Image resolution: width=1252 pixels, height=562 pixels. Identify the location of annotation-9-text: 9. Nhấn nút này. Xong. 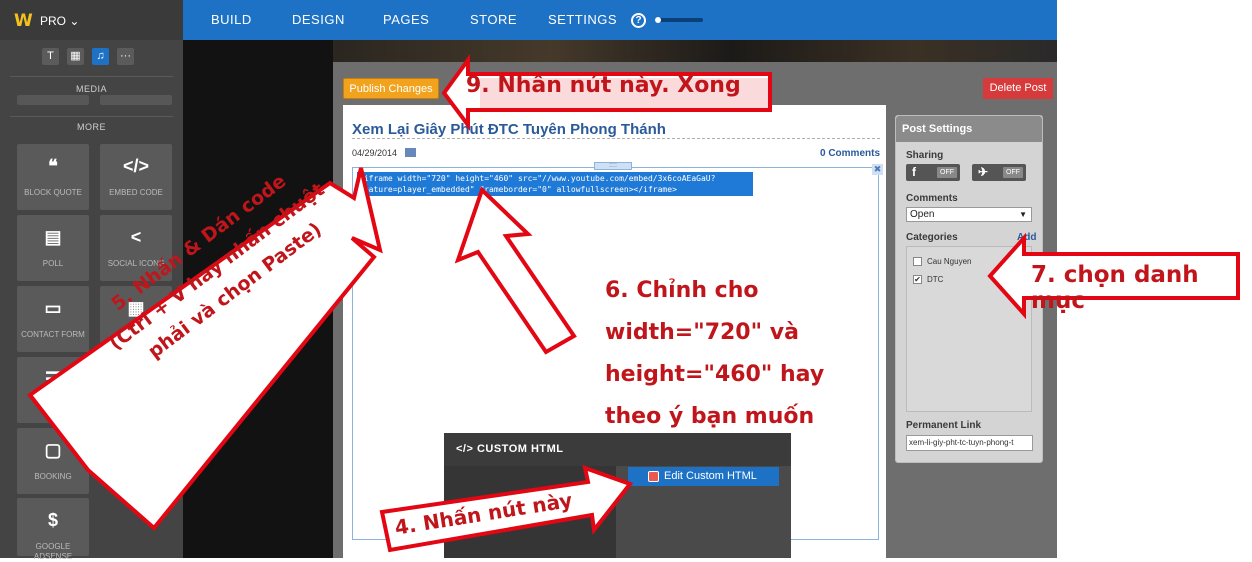
(603, 85).